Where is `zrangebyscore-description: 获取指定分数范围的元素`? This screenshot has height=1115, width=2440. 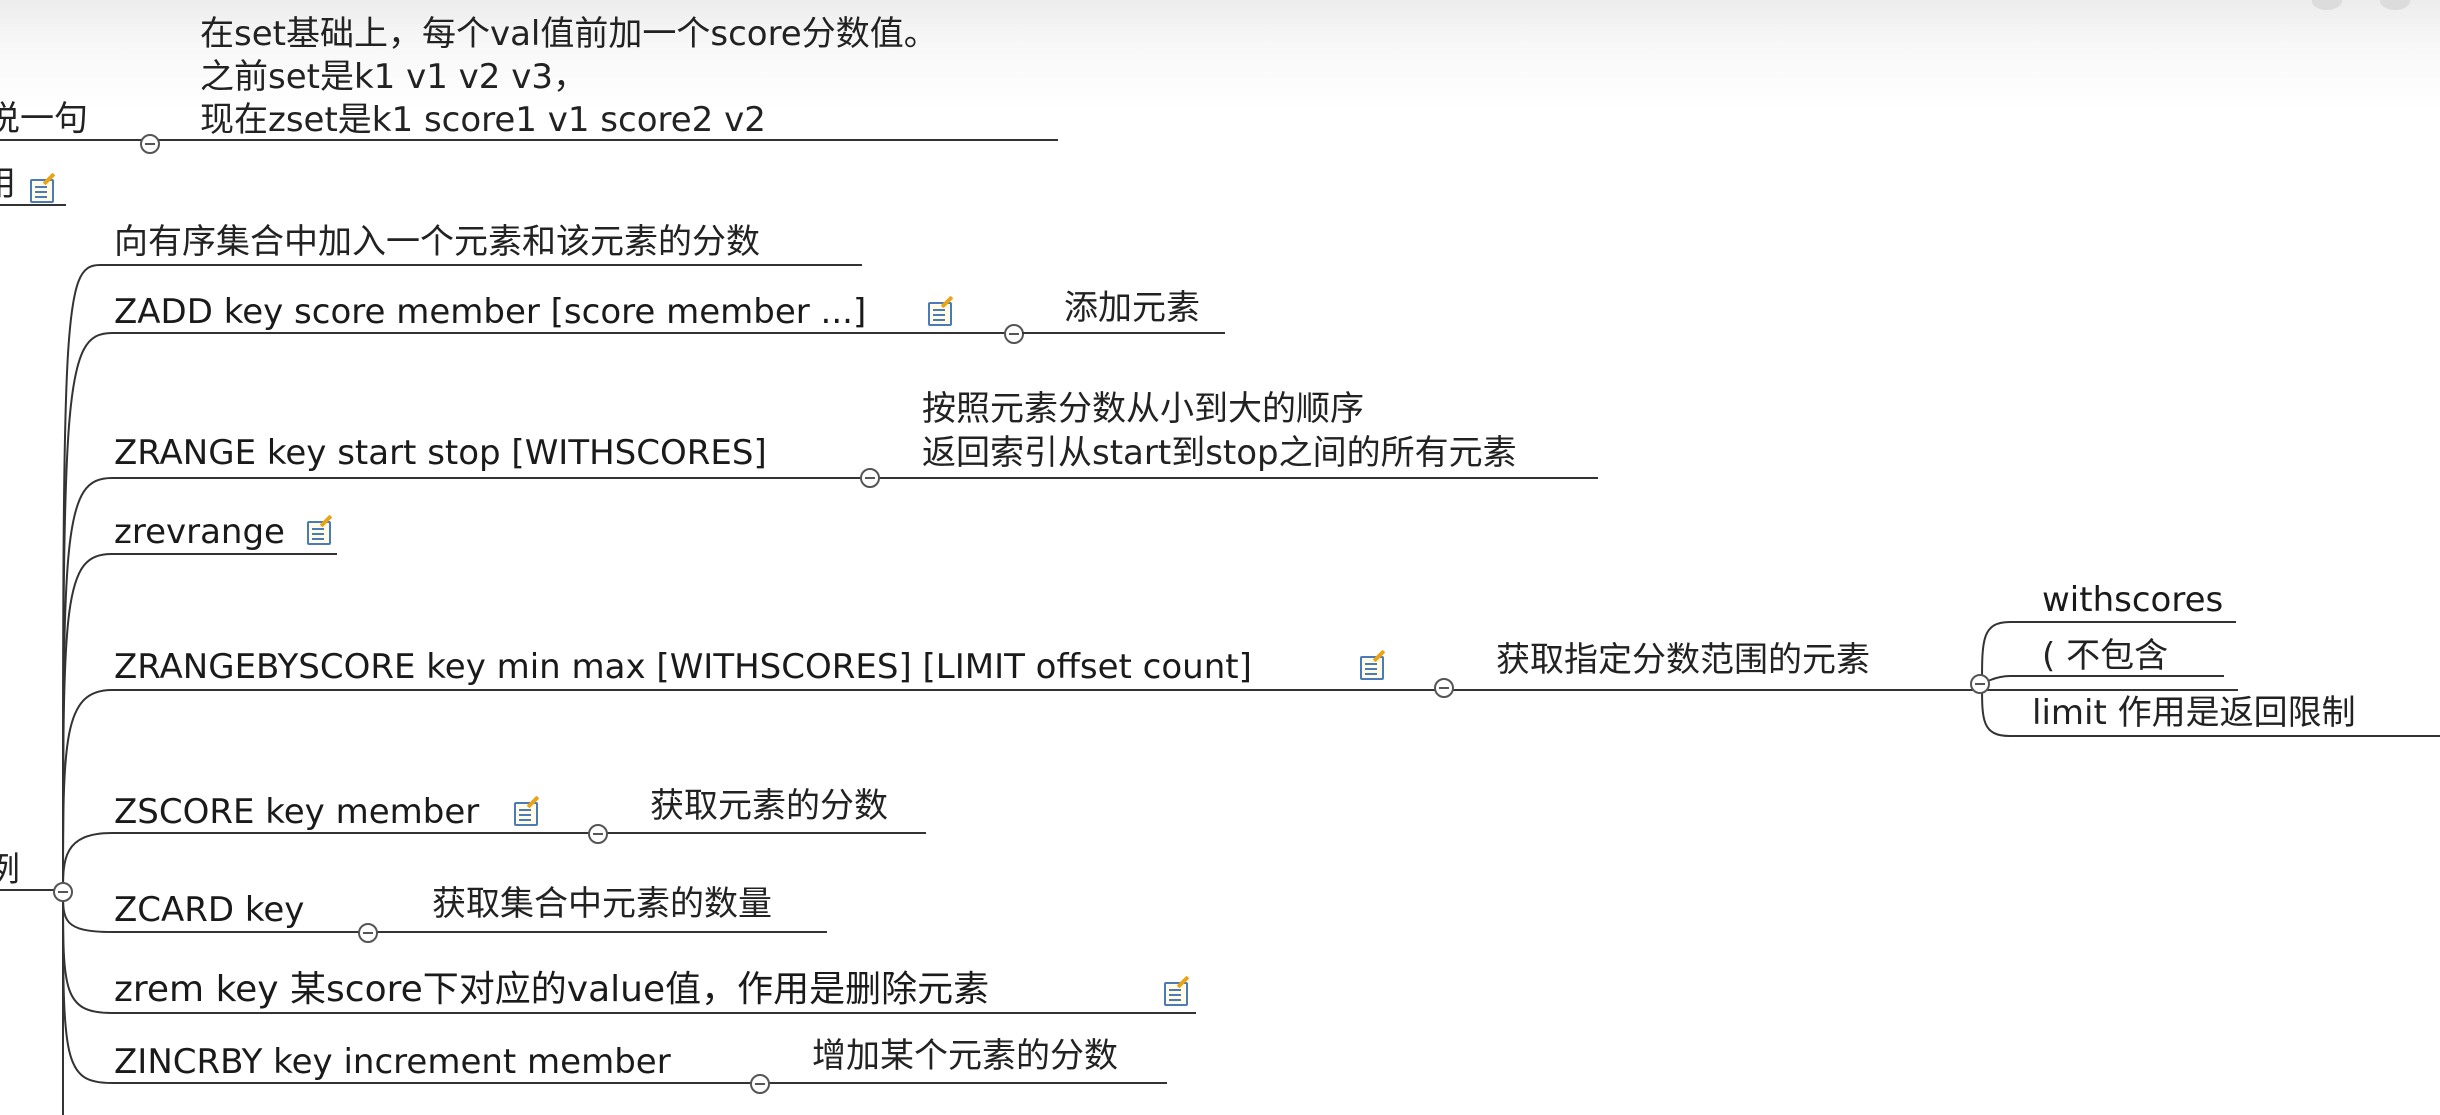
zrangebyscore-description: 获取指定分数范围的元素 is located at coordinates (1683, 660).